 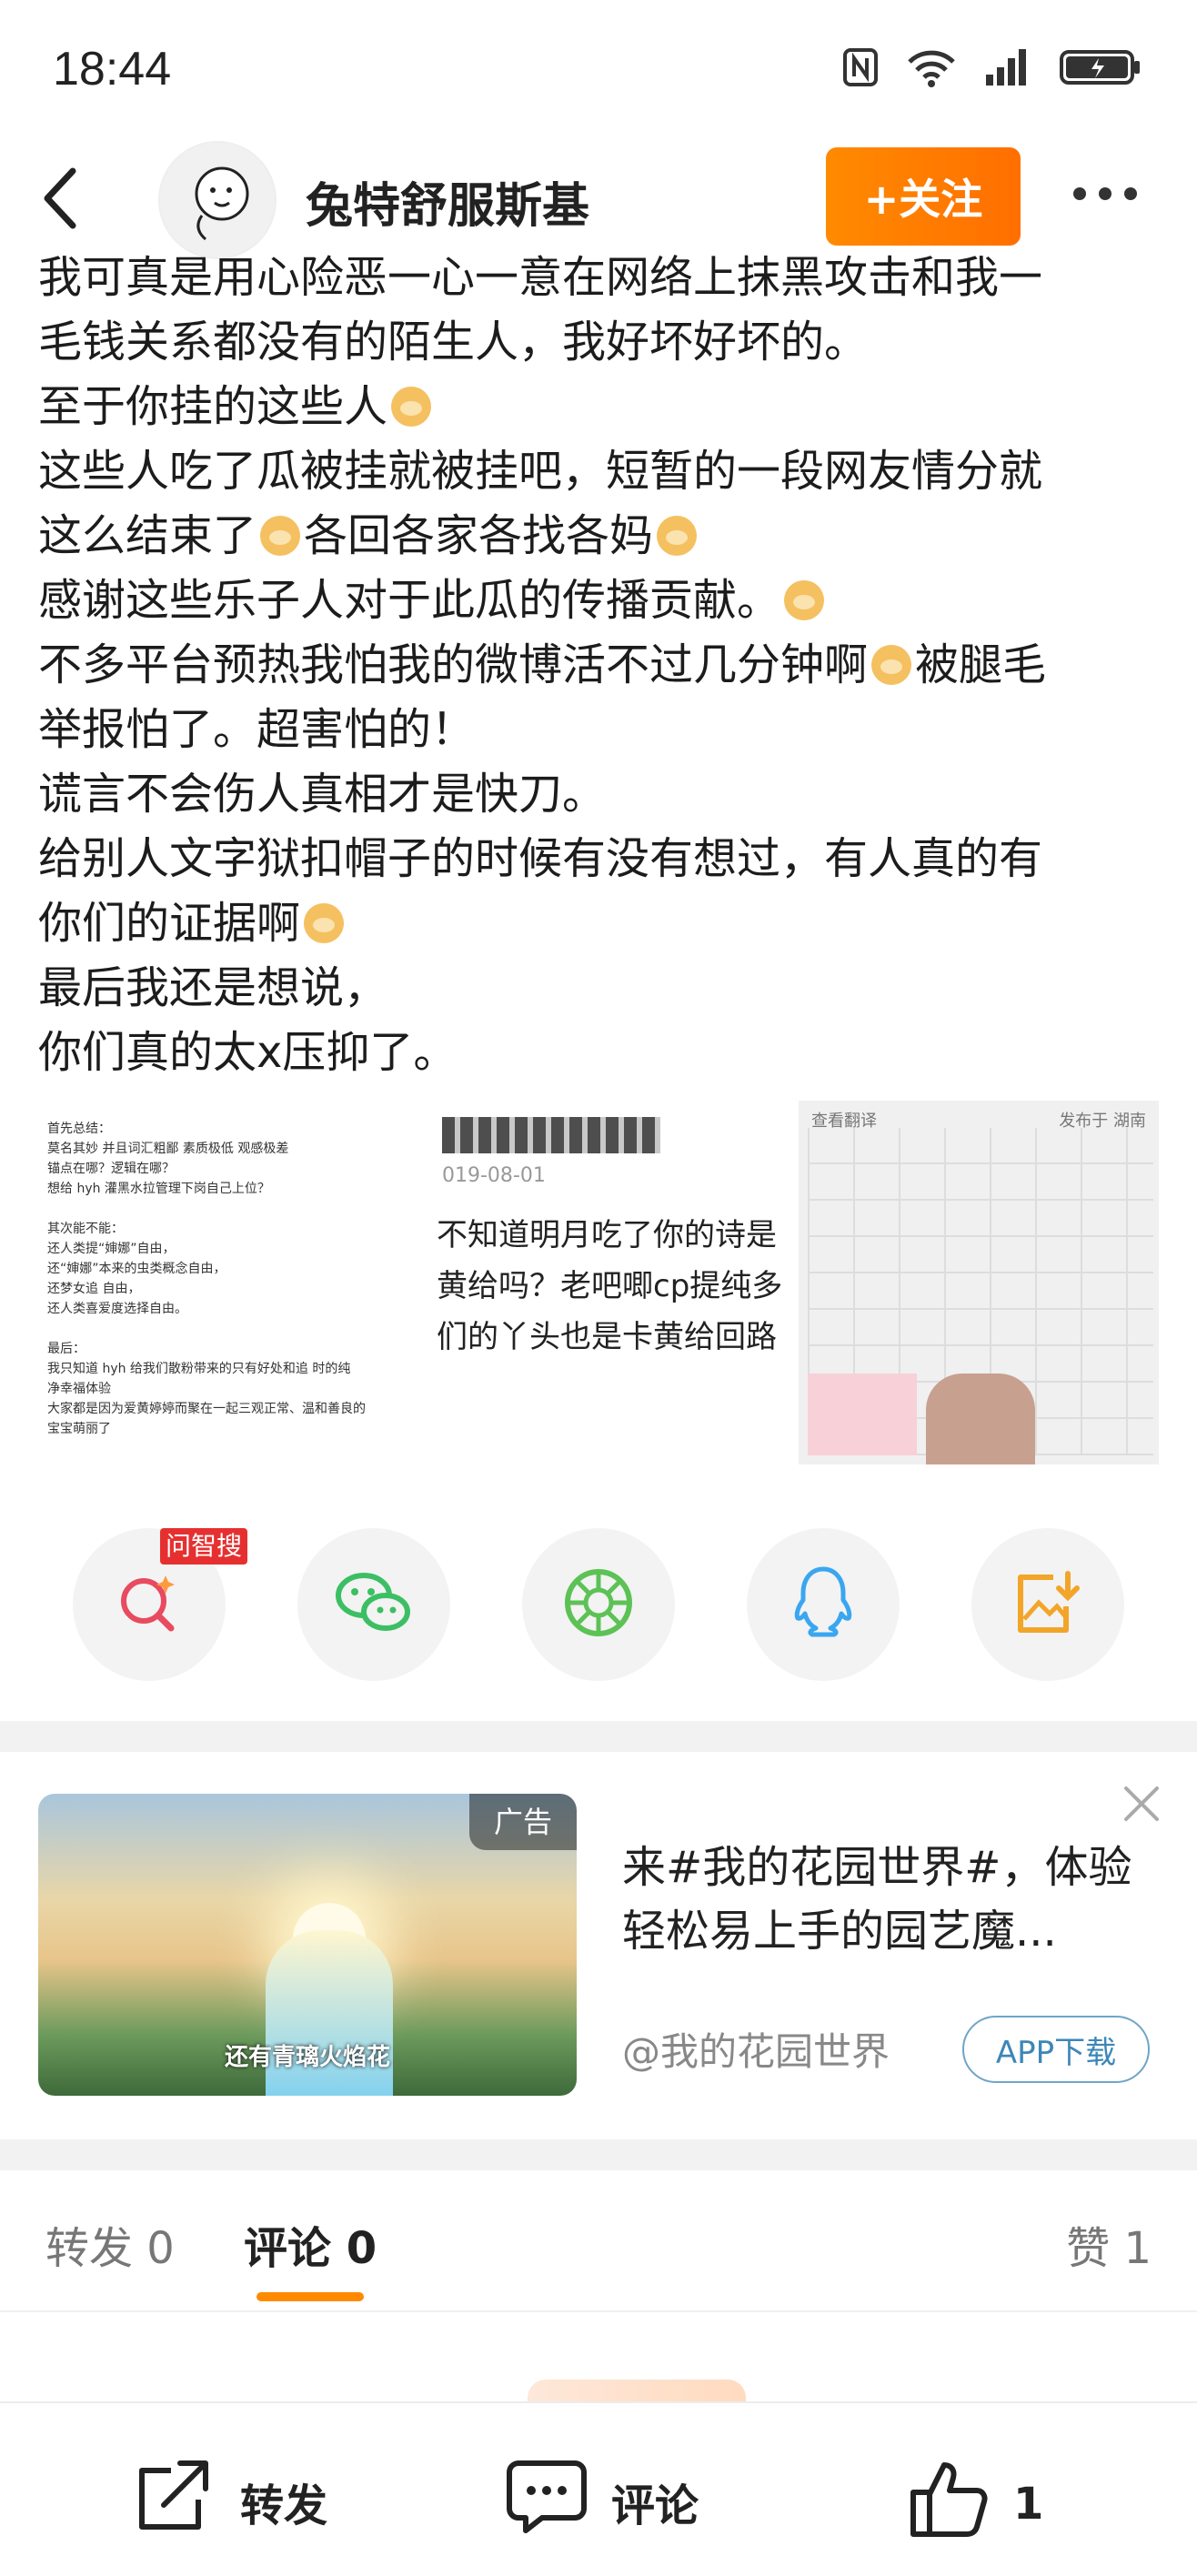 I want to click on image-text-line: 锚点在哪？逻辑在哪？, so click(x=111, y=1169).